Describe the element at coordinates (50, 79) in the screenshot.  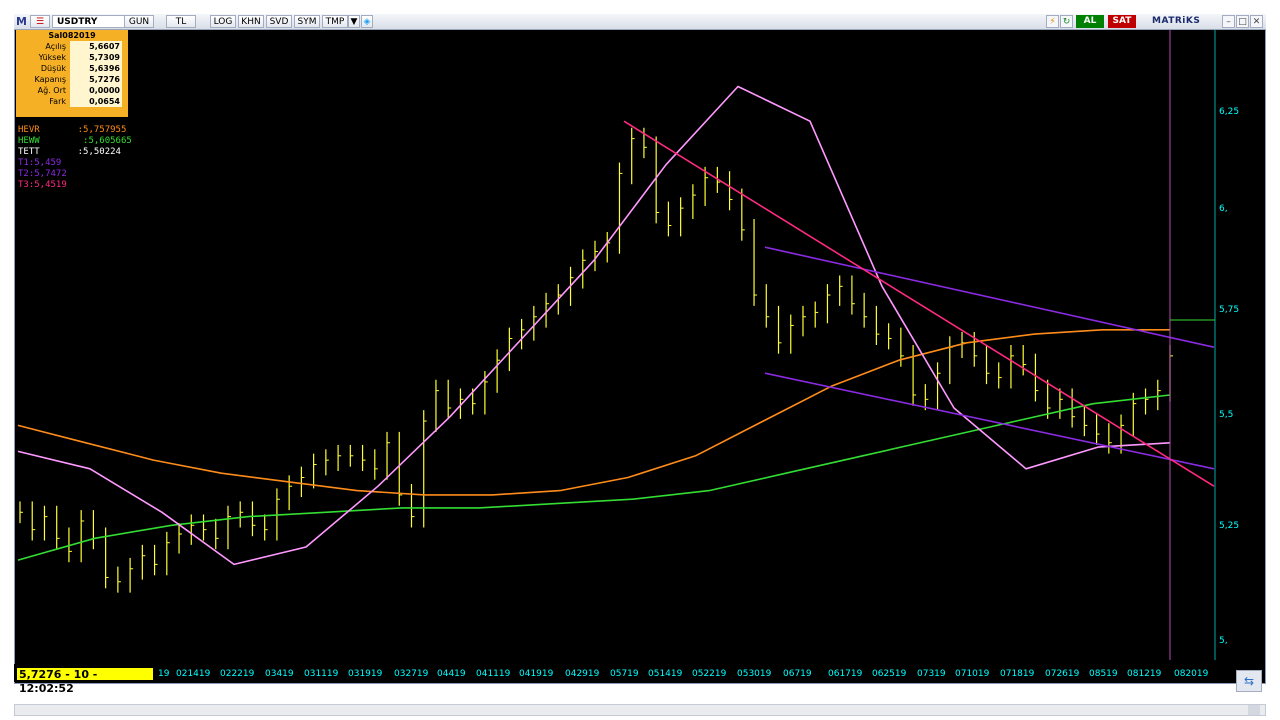
I see `info-label: Kapanış` at that location.